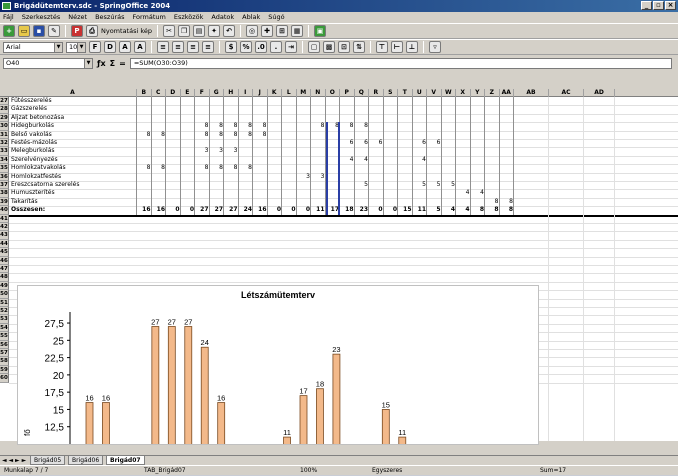  Describe the element at coordinates (4, 252) in the screenshot. I see `row-header-45: 45` at that location.